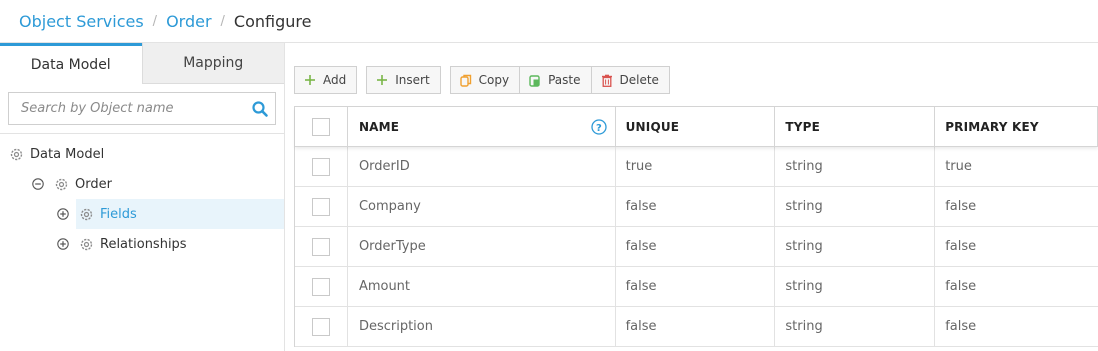  What do you see at coordinates (260, 109) in the screenshot?
I see `search-icon` at bounding box center [260, 109].